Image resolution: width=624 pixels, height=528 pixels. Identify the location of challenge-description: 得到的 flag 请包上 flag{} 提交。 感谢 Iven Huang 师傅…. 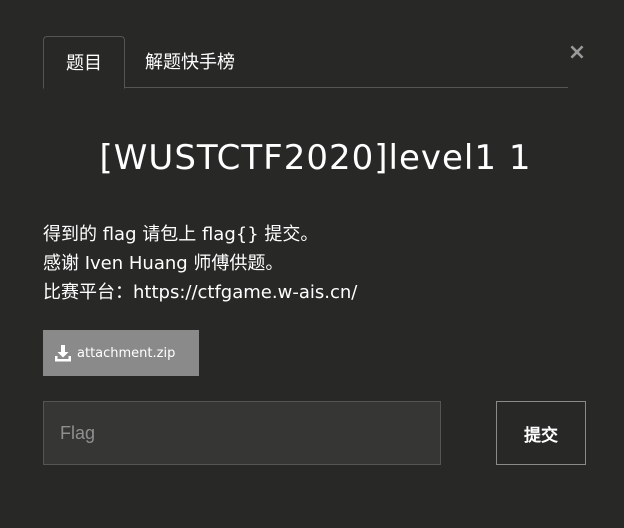
(315, 263).